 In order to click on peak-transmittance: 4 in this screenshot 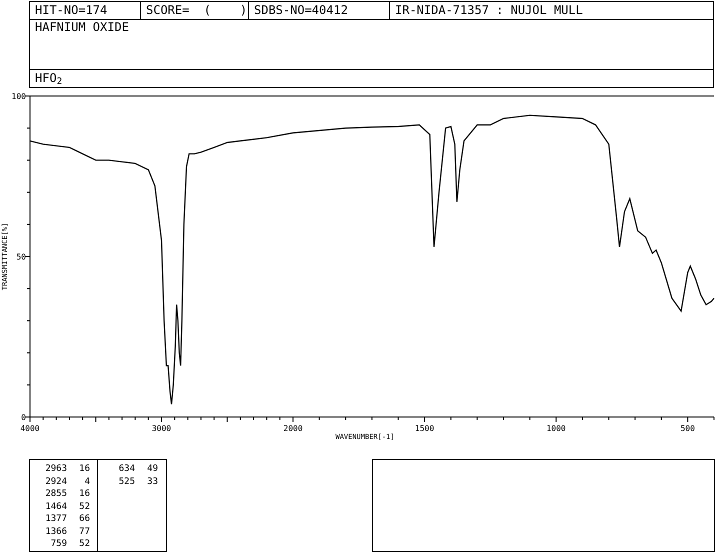, I will do `click(87, 482)`.